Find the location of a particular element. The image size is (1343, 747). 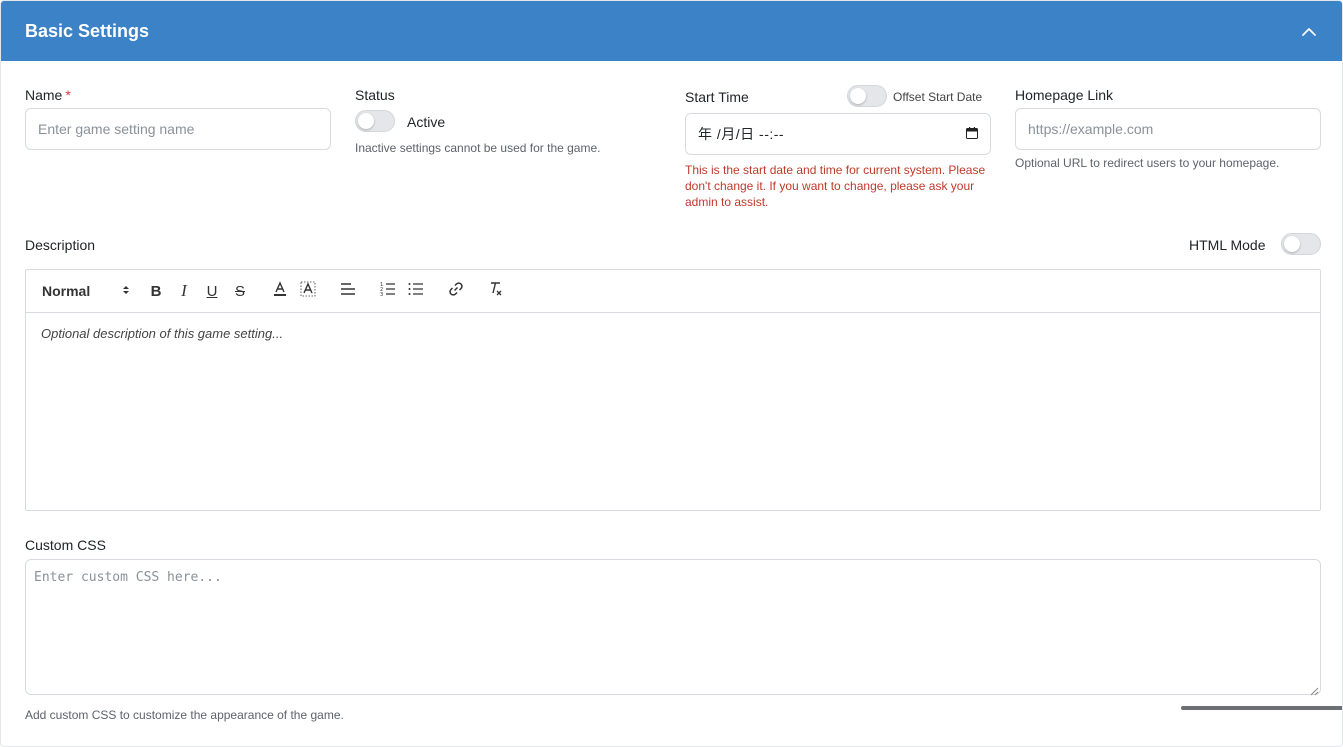

strike-button: S is located at coordinates (240, 291).